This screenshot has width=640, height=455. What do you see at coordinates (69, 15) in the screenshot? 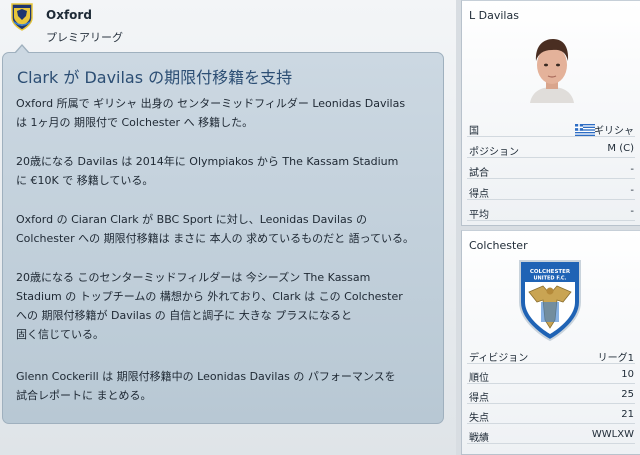
I see `club-name-link: Oxford` at bounding box center [69, 15].